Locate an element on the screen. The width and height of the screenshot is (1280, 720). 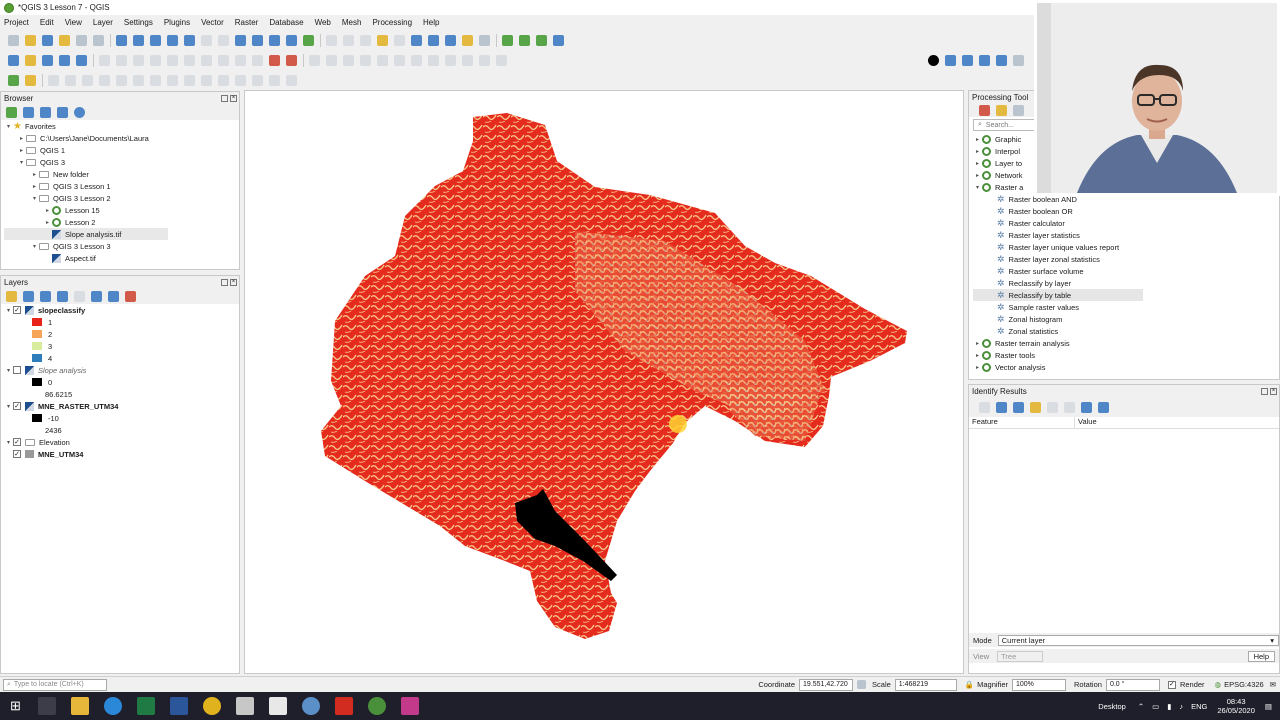
mode-select: Current layer ▾ is located at coordinates (1138, 640).